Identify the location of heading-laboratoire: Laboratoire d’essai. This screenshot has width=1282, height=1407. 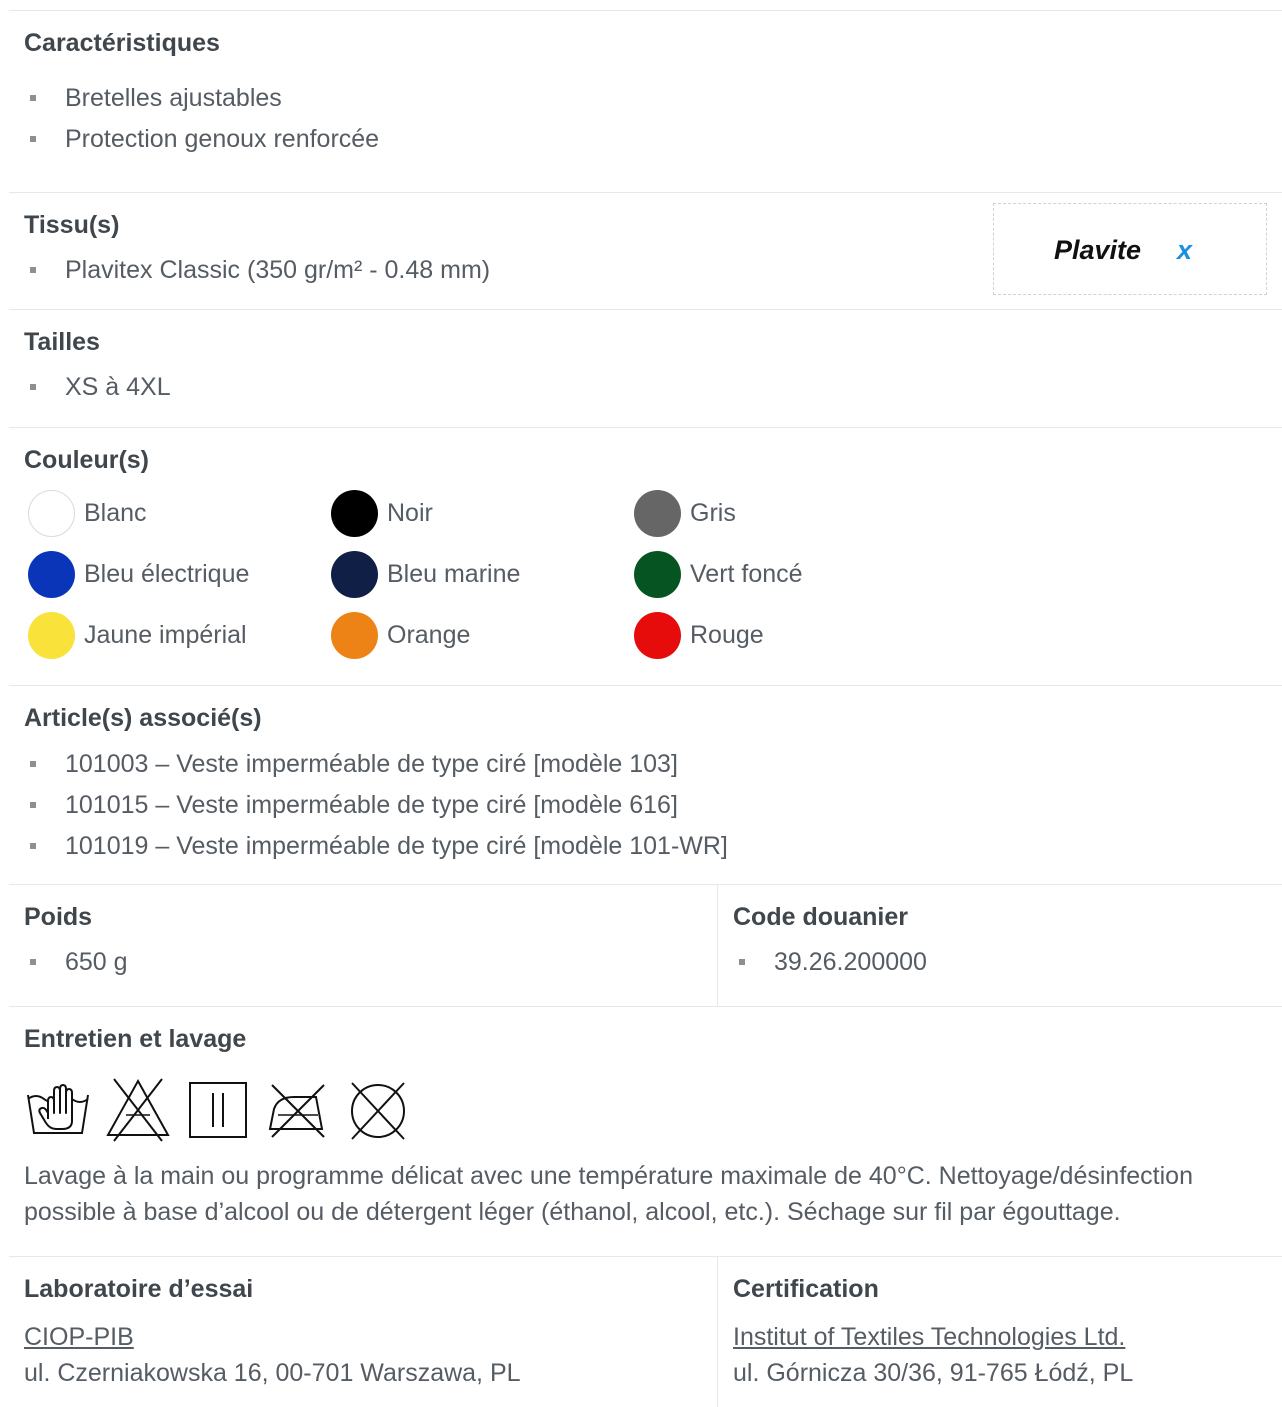
(139, 1289).